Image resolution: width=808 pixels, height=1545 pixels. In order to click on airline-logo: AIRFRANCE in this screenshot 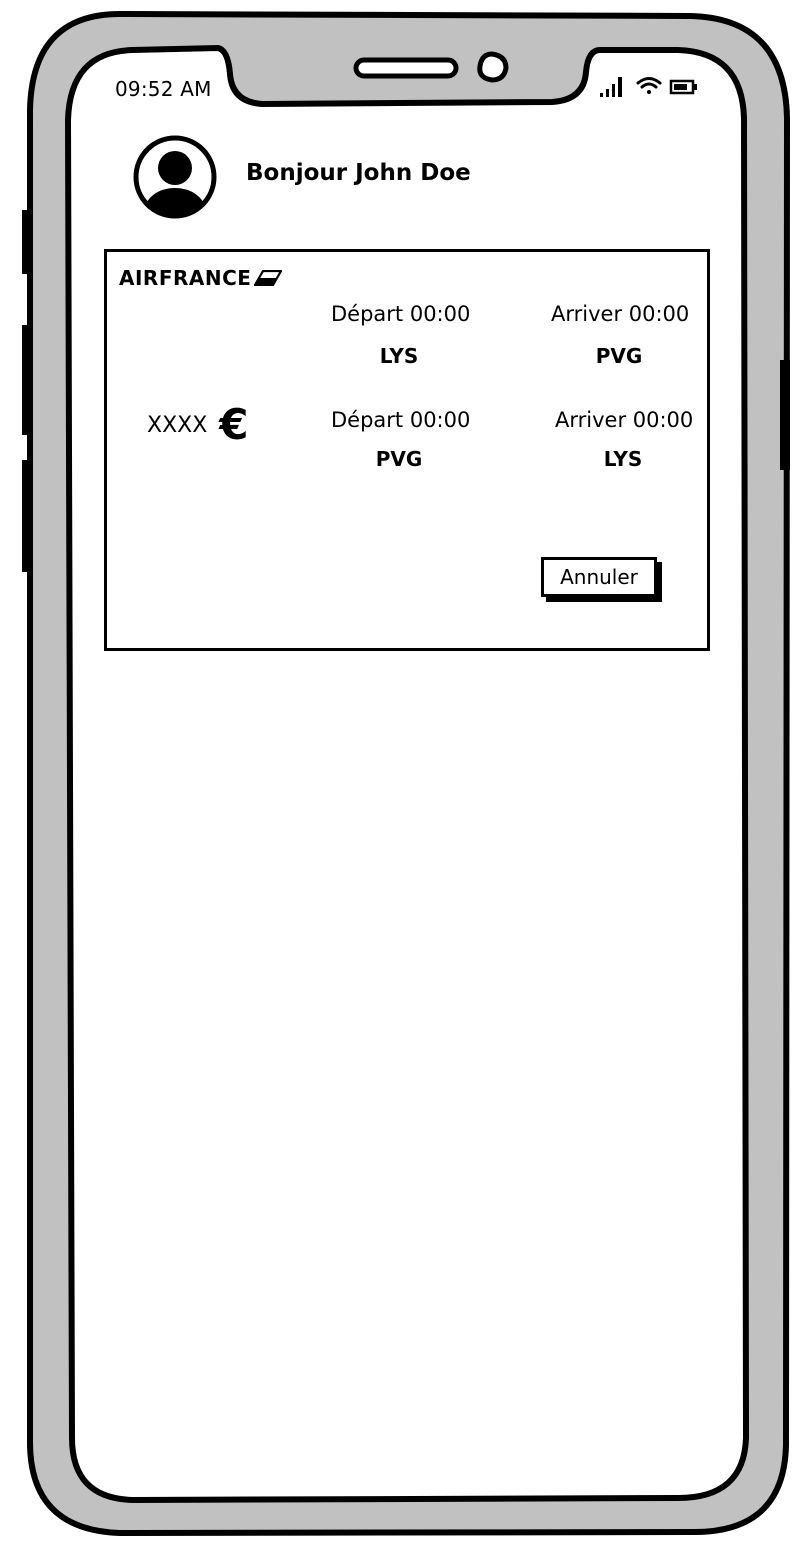, I will do `click(201, 278)`.